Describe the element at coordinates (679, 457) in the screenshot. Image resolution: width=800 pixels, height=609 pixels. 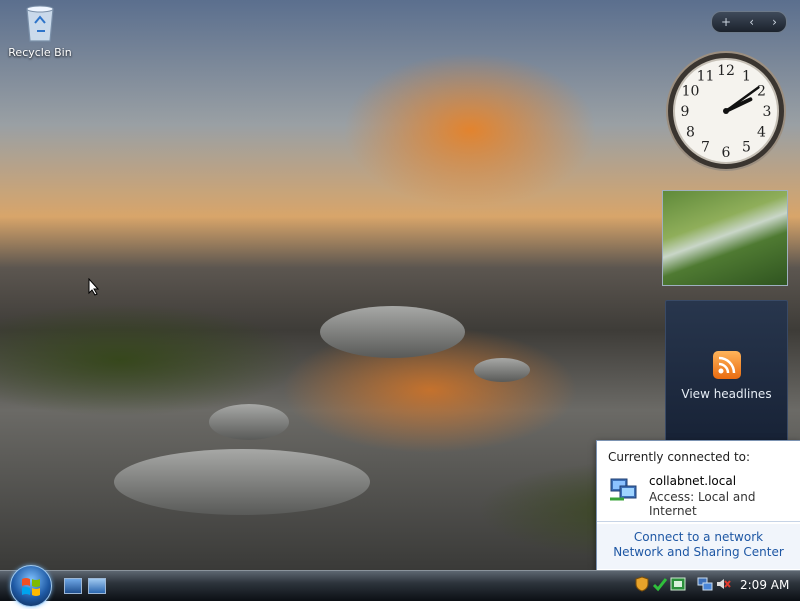
I see `connection-heading: Currently connected to:` at that location.